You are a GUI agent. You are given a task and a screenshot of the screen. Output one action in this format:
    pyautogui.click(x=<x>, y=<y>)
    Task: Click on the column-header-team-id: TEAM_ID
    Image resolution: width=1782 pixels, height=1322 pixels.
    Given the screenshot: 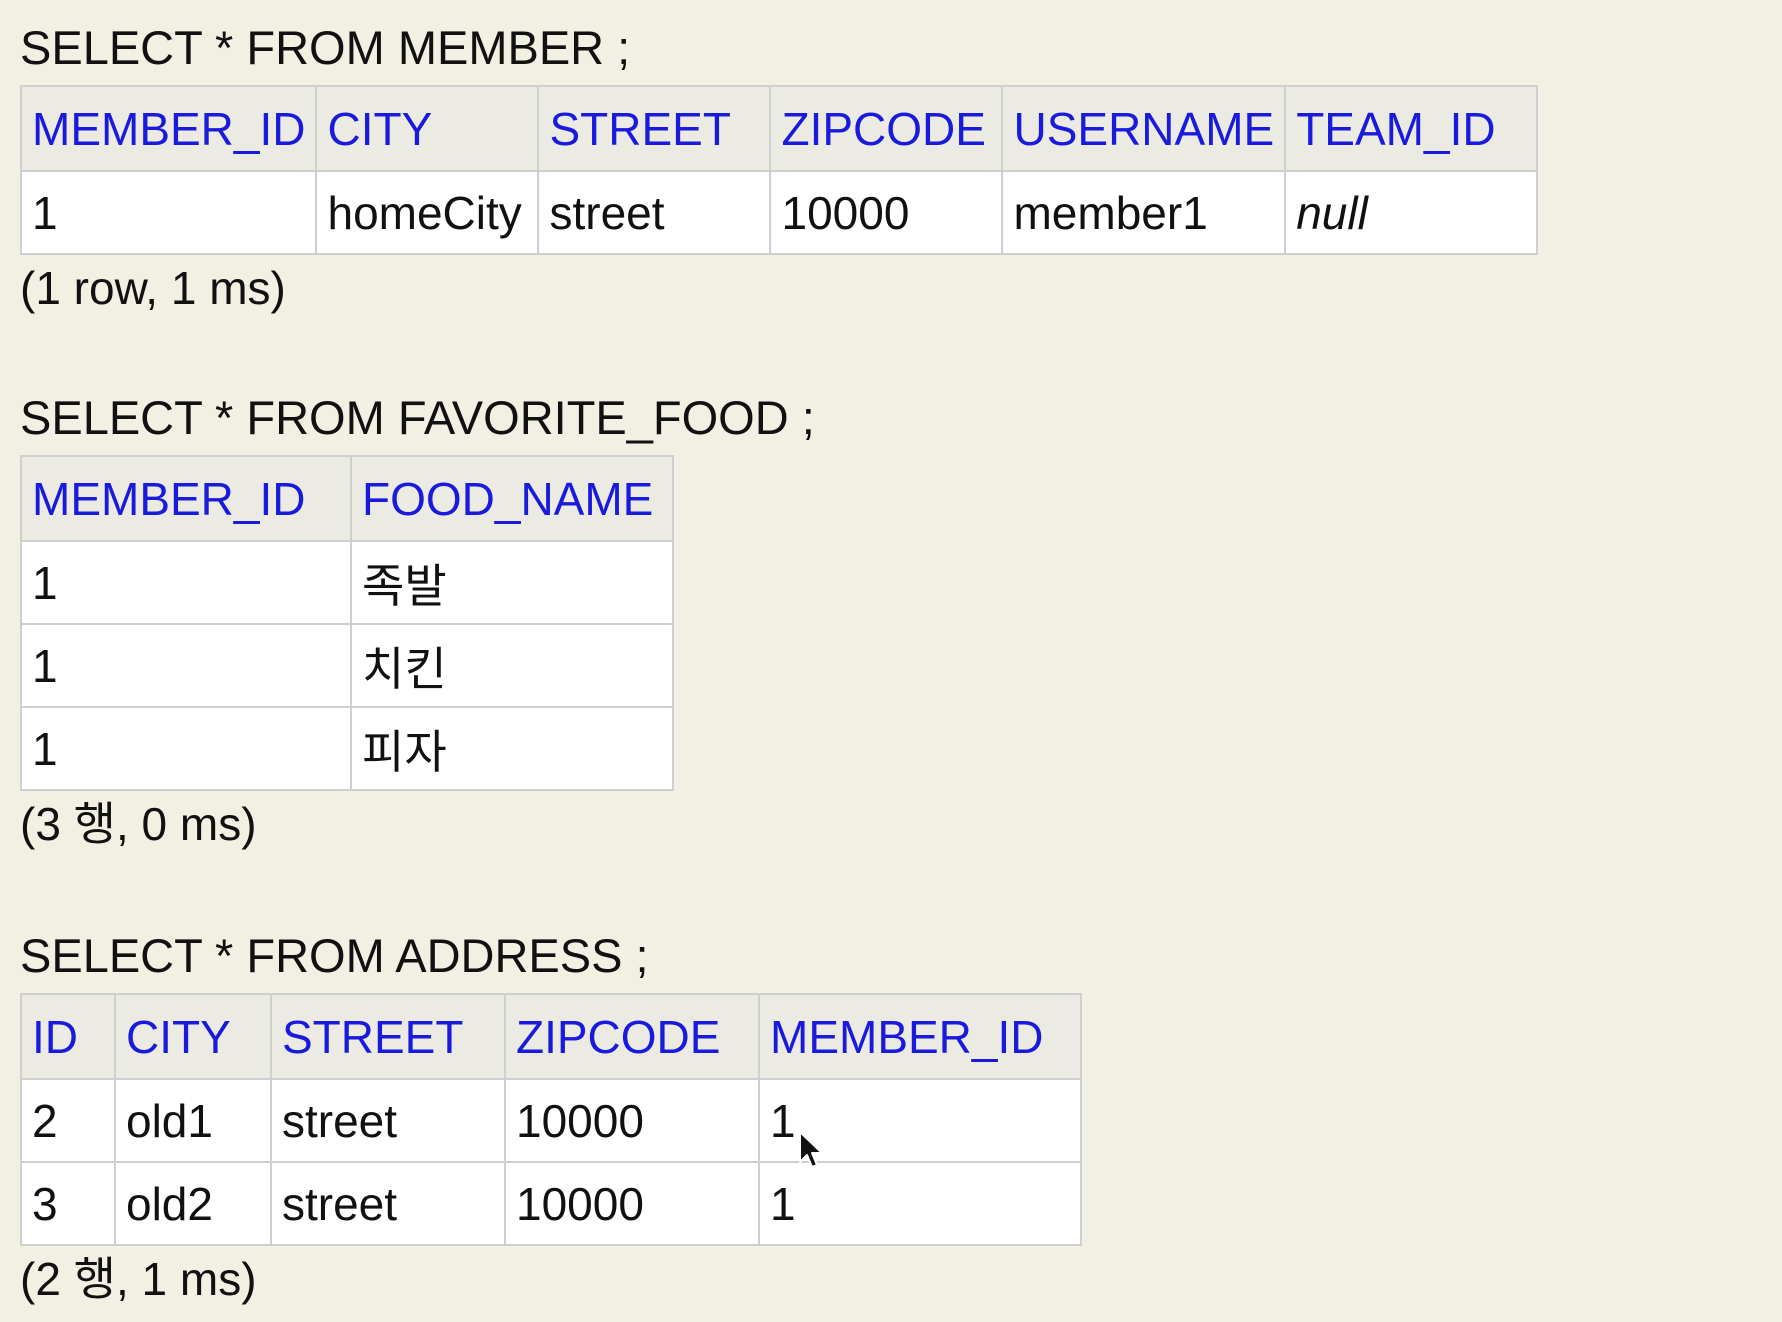 What is the action you would take?
    pyautogui.click(x=1411, y=128)
    